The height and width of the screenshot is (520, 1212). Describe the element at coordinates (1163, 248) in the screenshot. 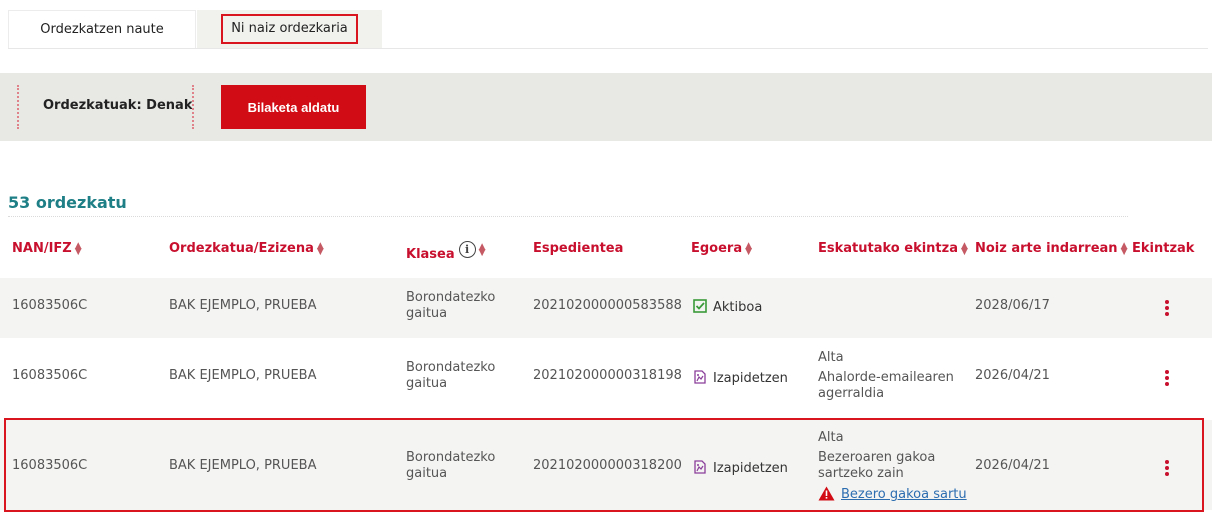

I see `header-actions: Ekintzak` at that location.